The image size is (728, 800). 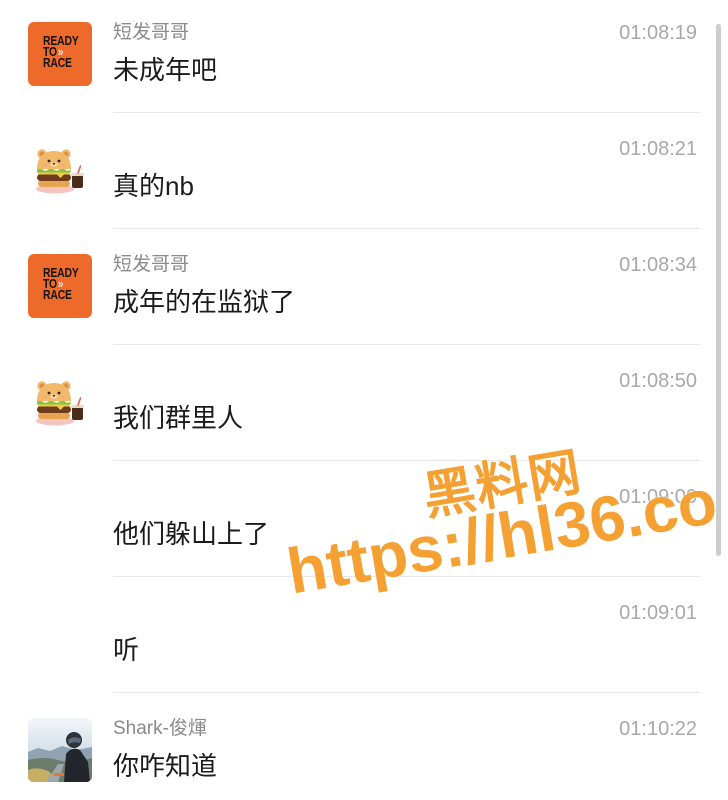 I want to click on avatar-shark-photo, so click(x=60, y=750).